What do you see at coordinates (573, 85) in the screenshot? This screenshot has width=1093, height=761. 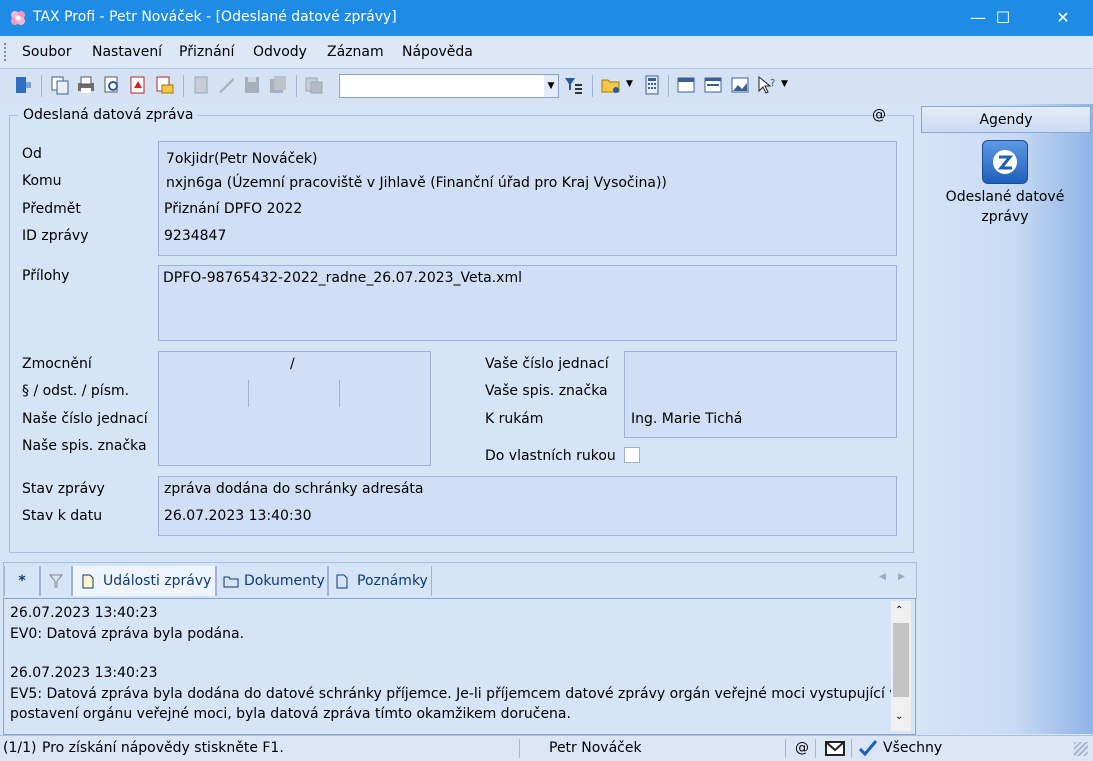 I see `filter-list-icon` at bounding box center [573, 85].